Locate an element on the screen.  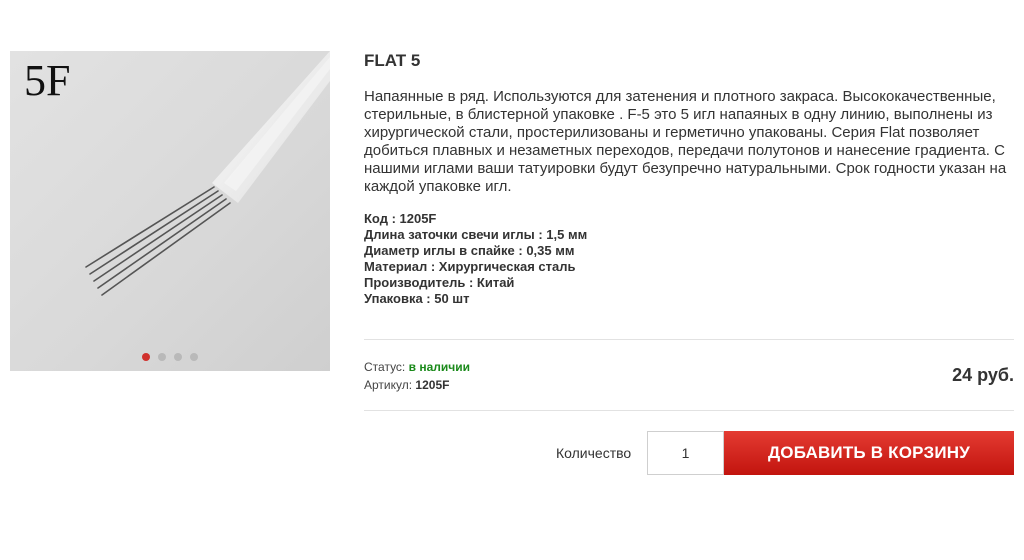
article-label: Артикул: is located at coordinates (388, 385).